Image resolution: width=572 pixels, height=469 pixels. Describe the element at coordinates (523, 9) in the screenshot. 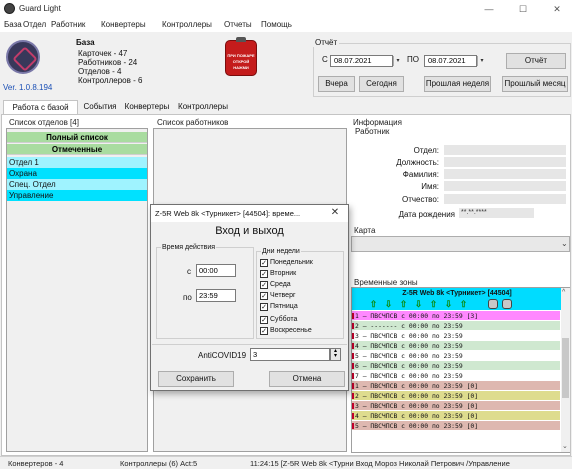

I see `maximize-button: ☐` at that location.